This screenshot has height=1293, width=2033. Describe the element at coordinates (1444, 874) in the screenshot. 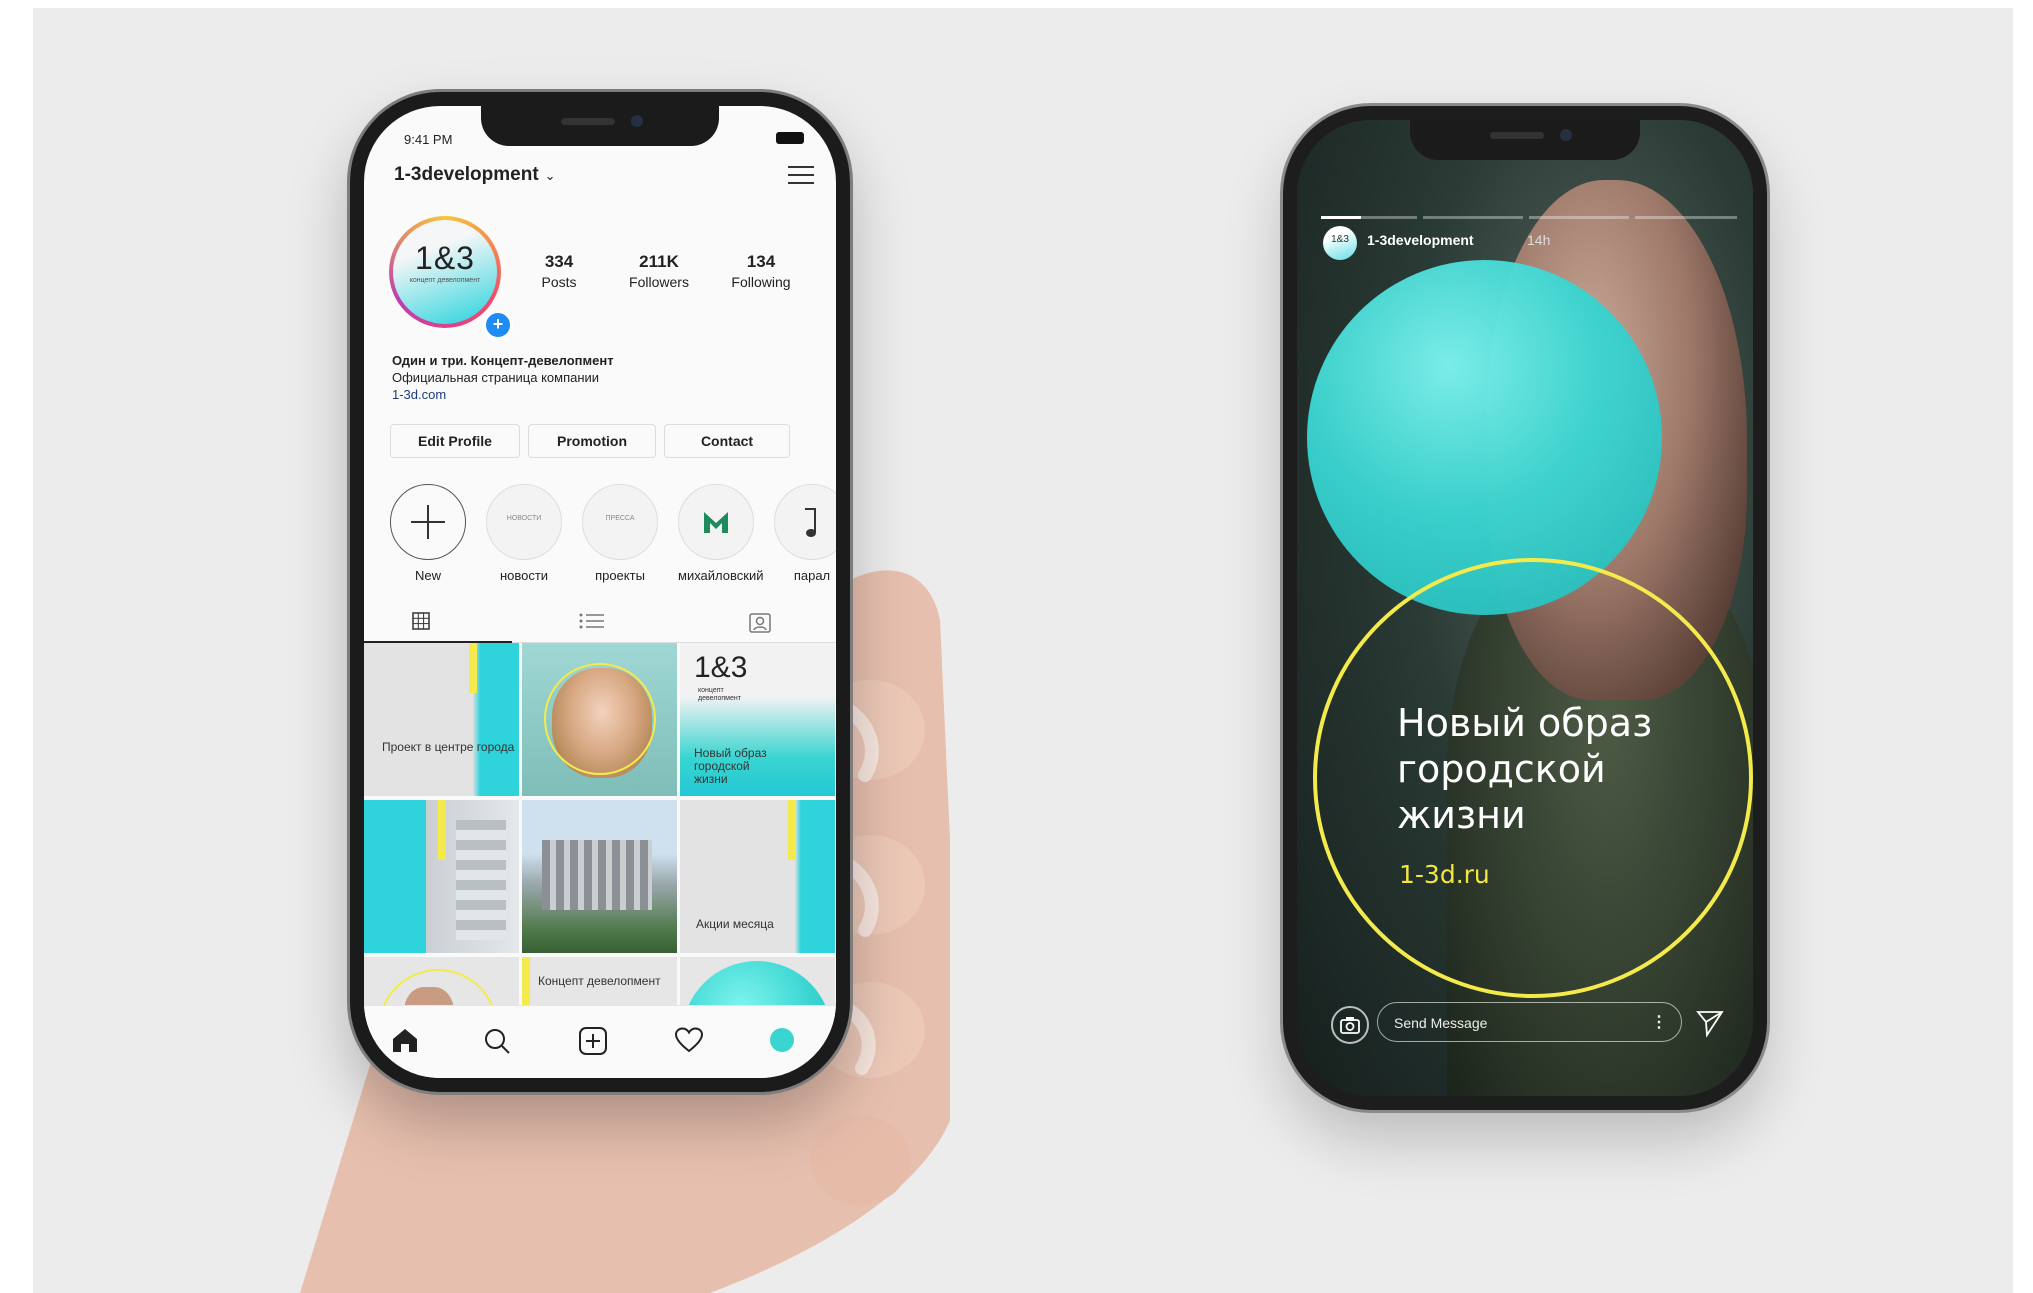

I see `story-url: 1-3d.ru` at that location.